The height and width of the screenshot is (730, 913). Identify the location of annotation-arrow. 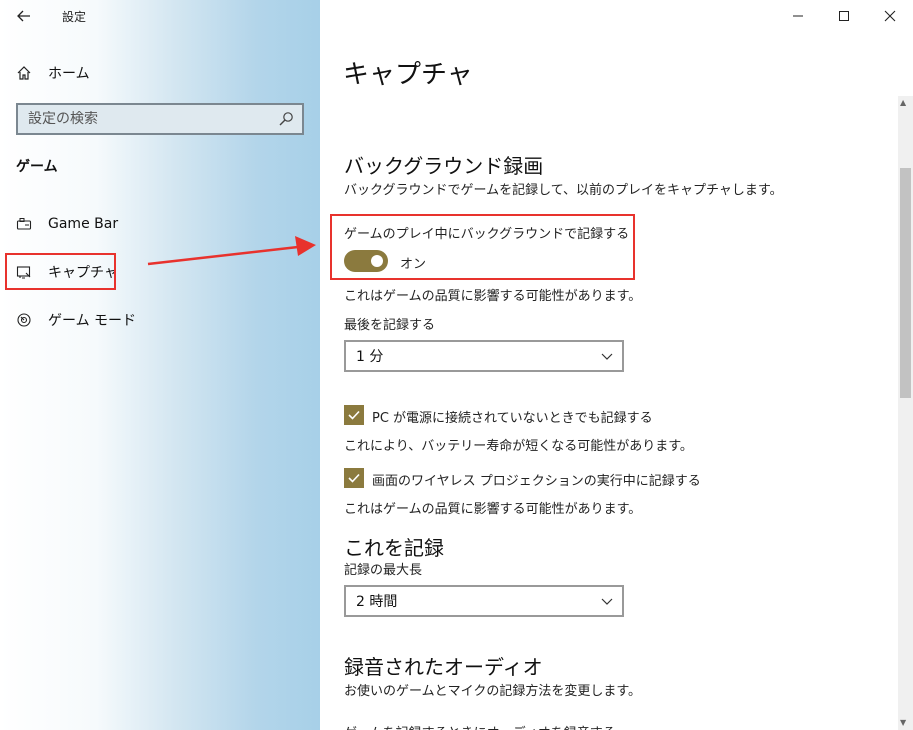
(231, 251).